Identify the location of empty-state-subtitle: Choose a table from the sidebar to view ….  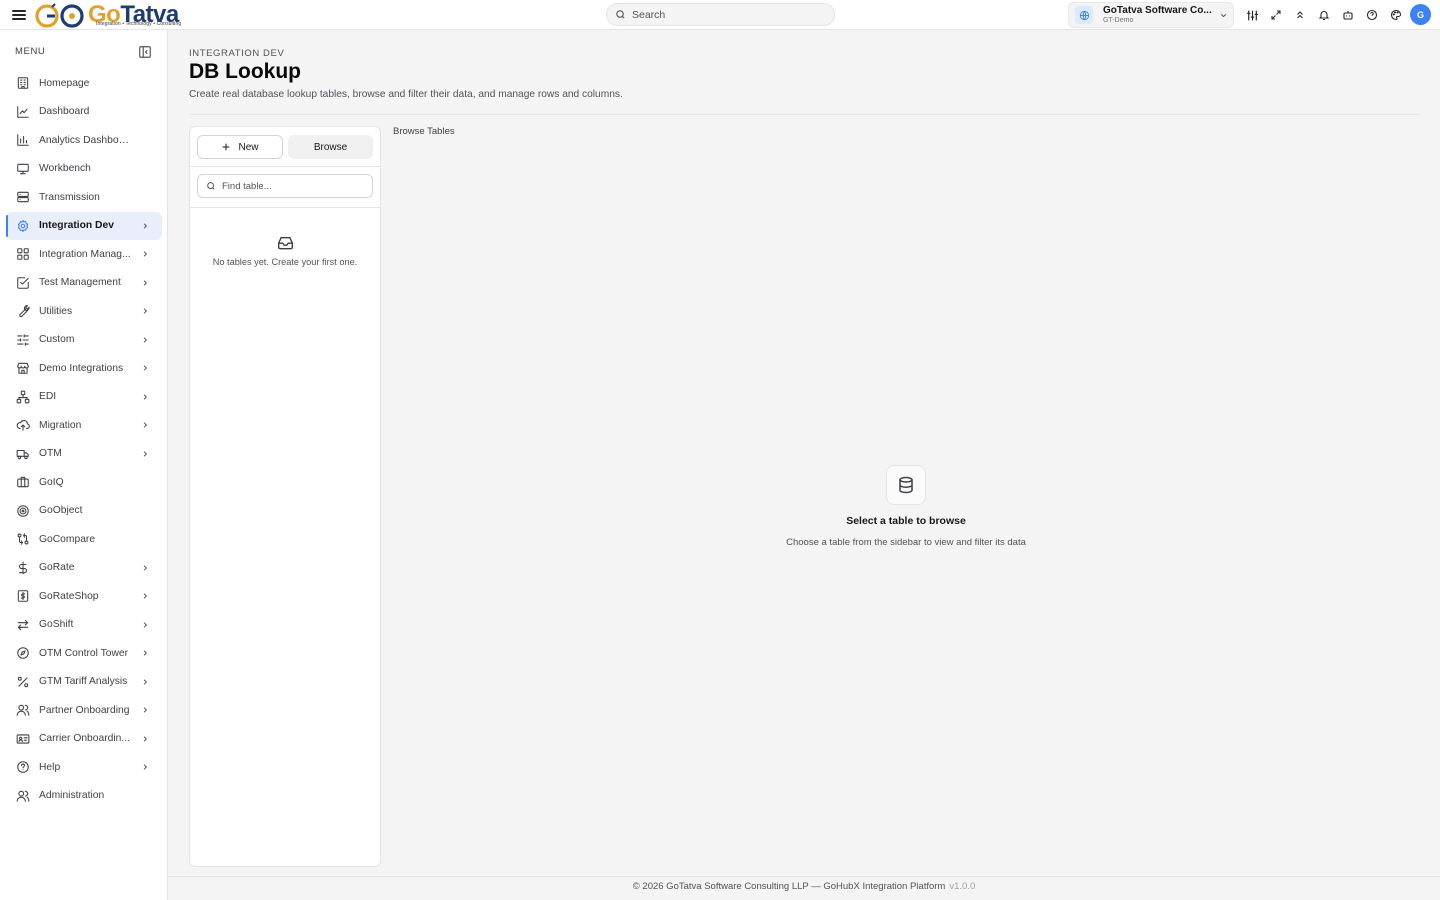
(906, 542).